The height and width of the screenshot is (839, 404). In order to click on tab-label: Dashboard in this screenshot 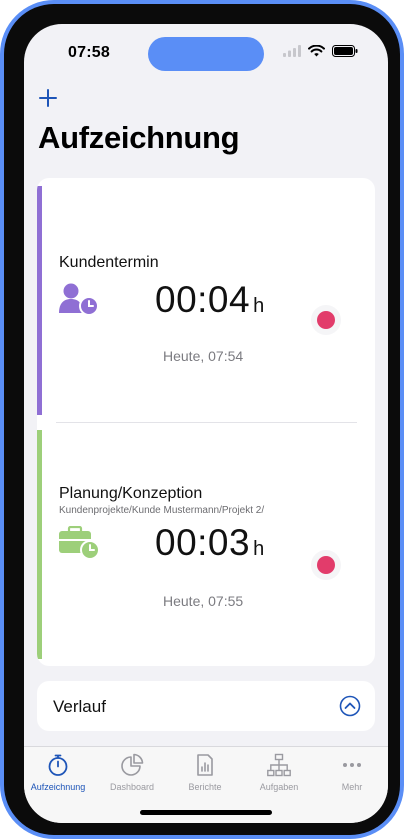, I will do `click(132, 787)`.